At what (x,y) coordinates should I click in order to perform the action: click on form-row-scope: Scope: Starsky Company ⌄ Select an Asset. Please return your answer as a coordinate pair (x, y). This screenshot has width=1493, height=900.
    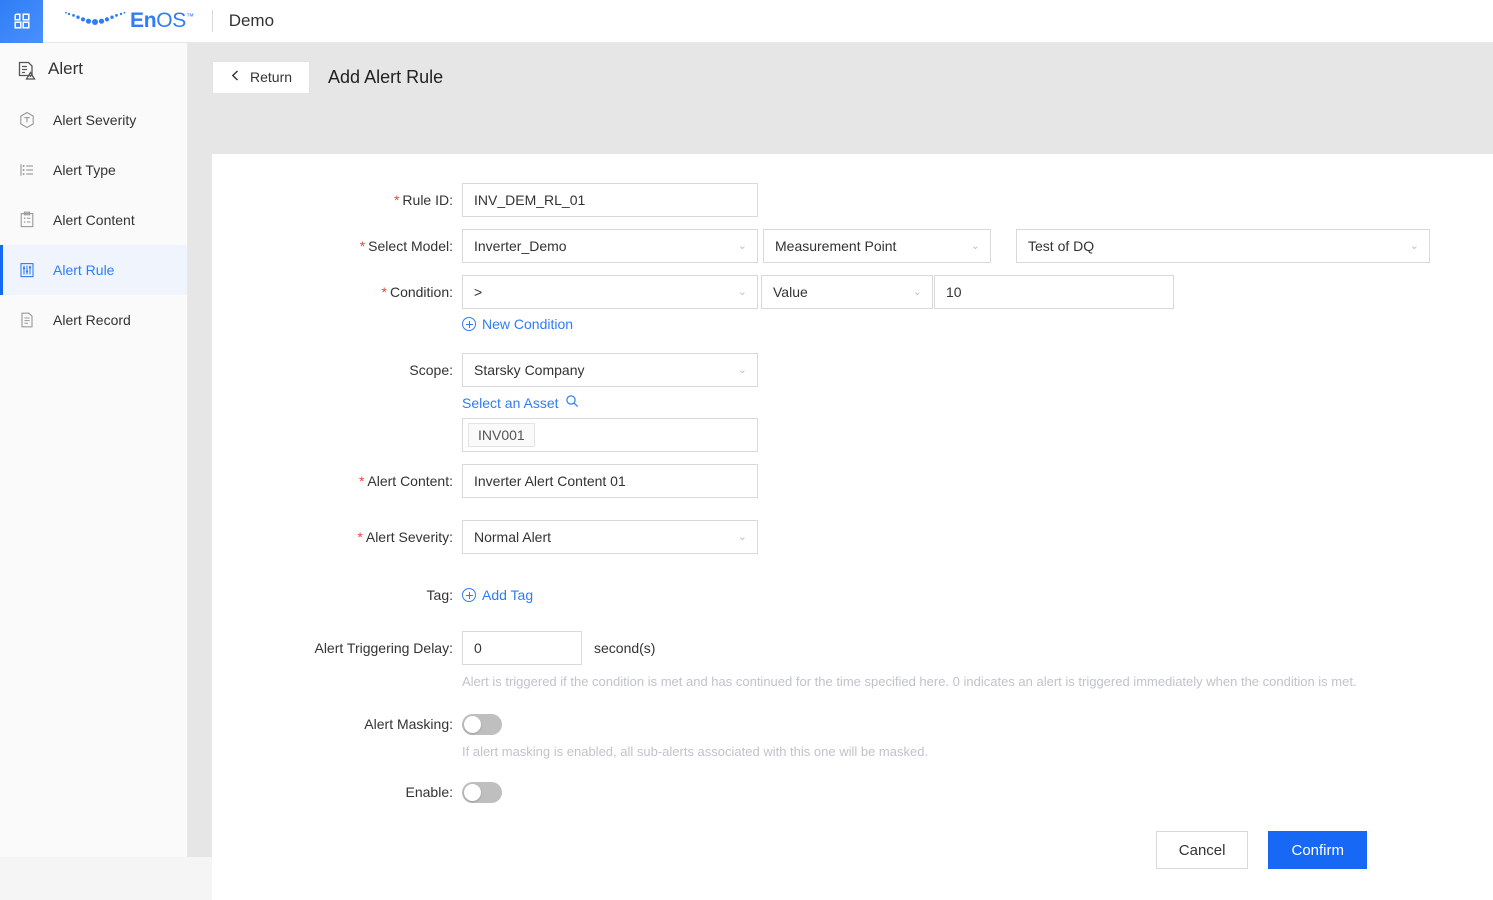
    Looking at the image, I should click on (852, 402).